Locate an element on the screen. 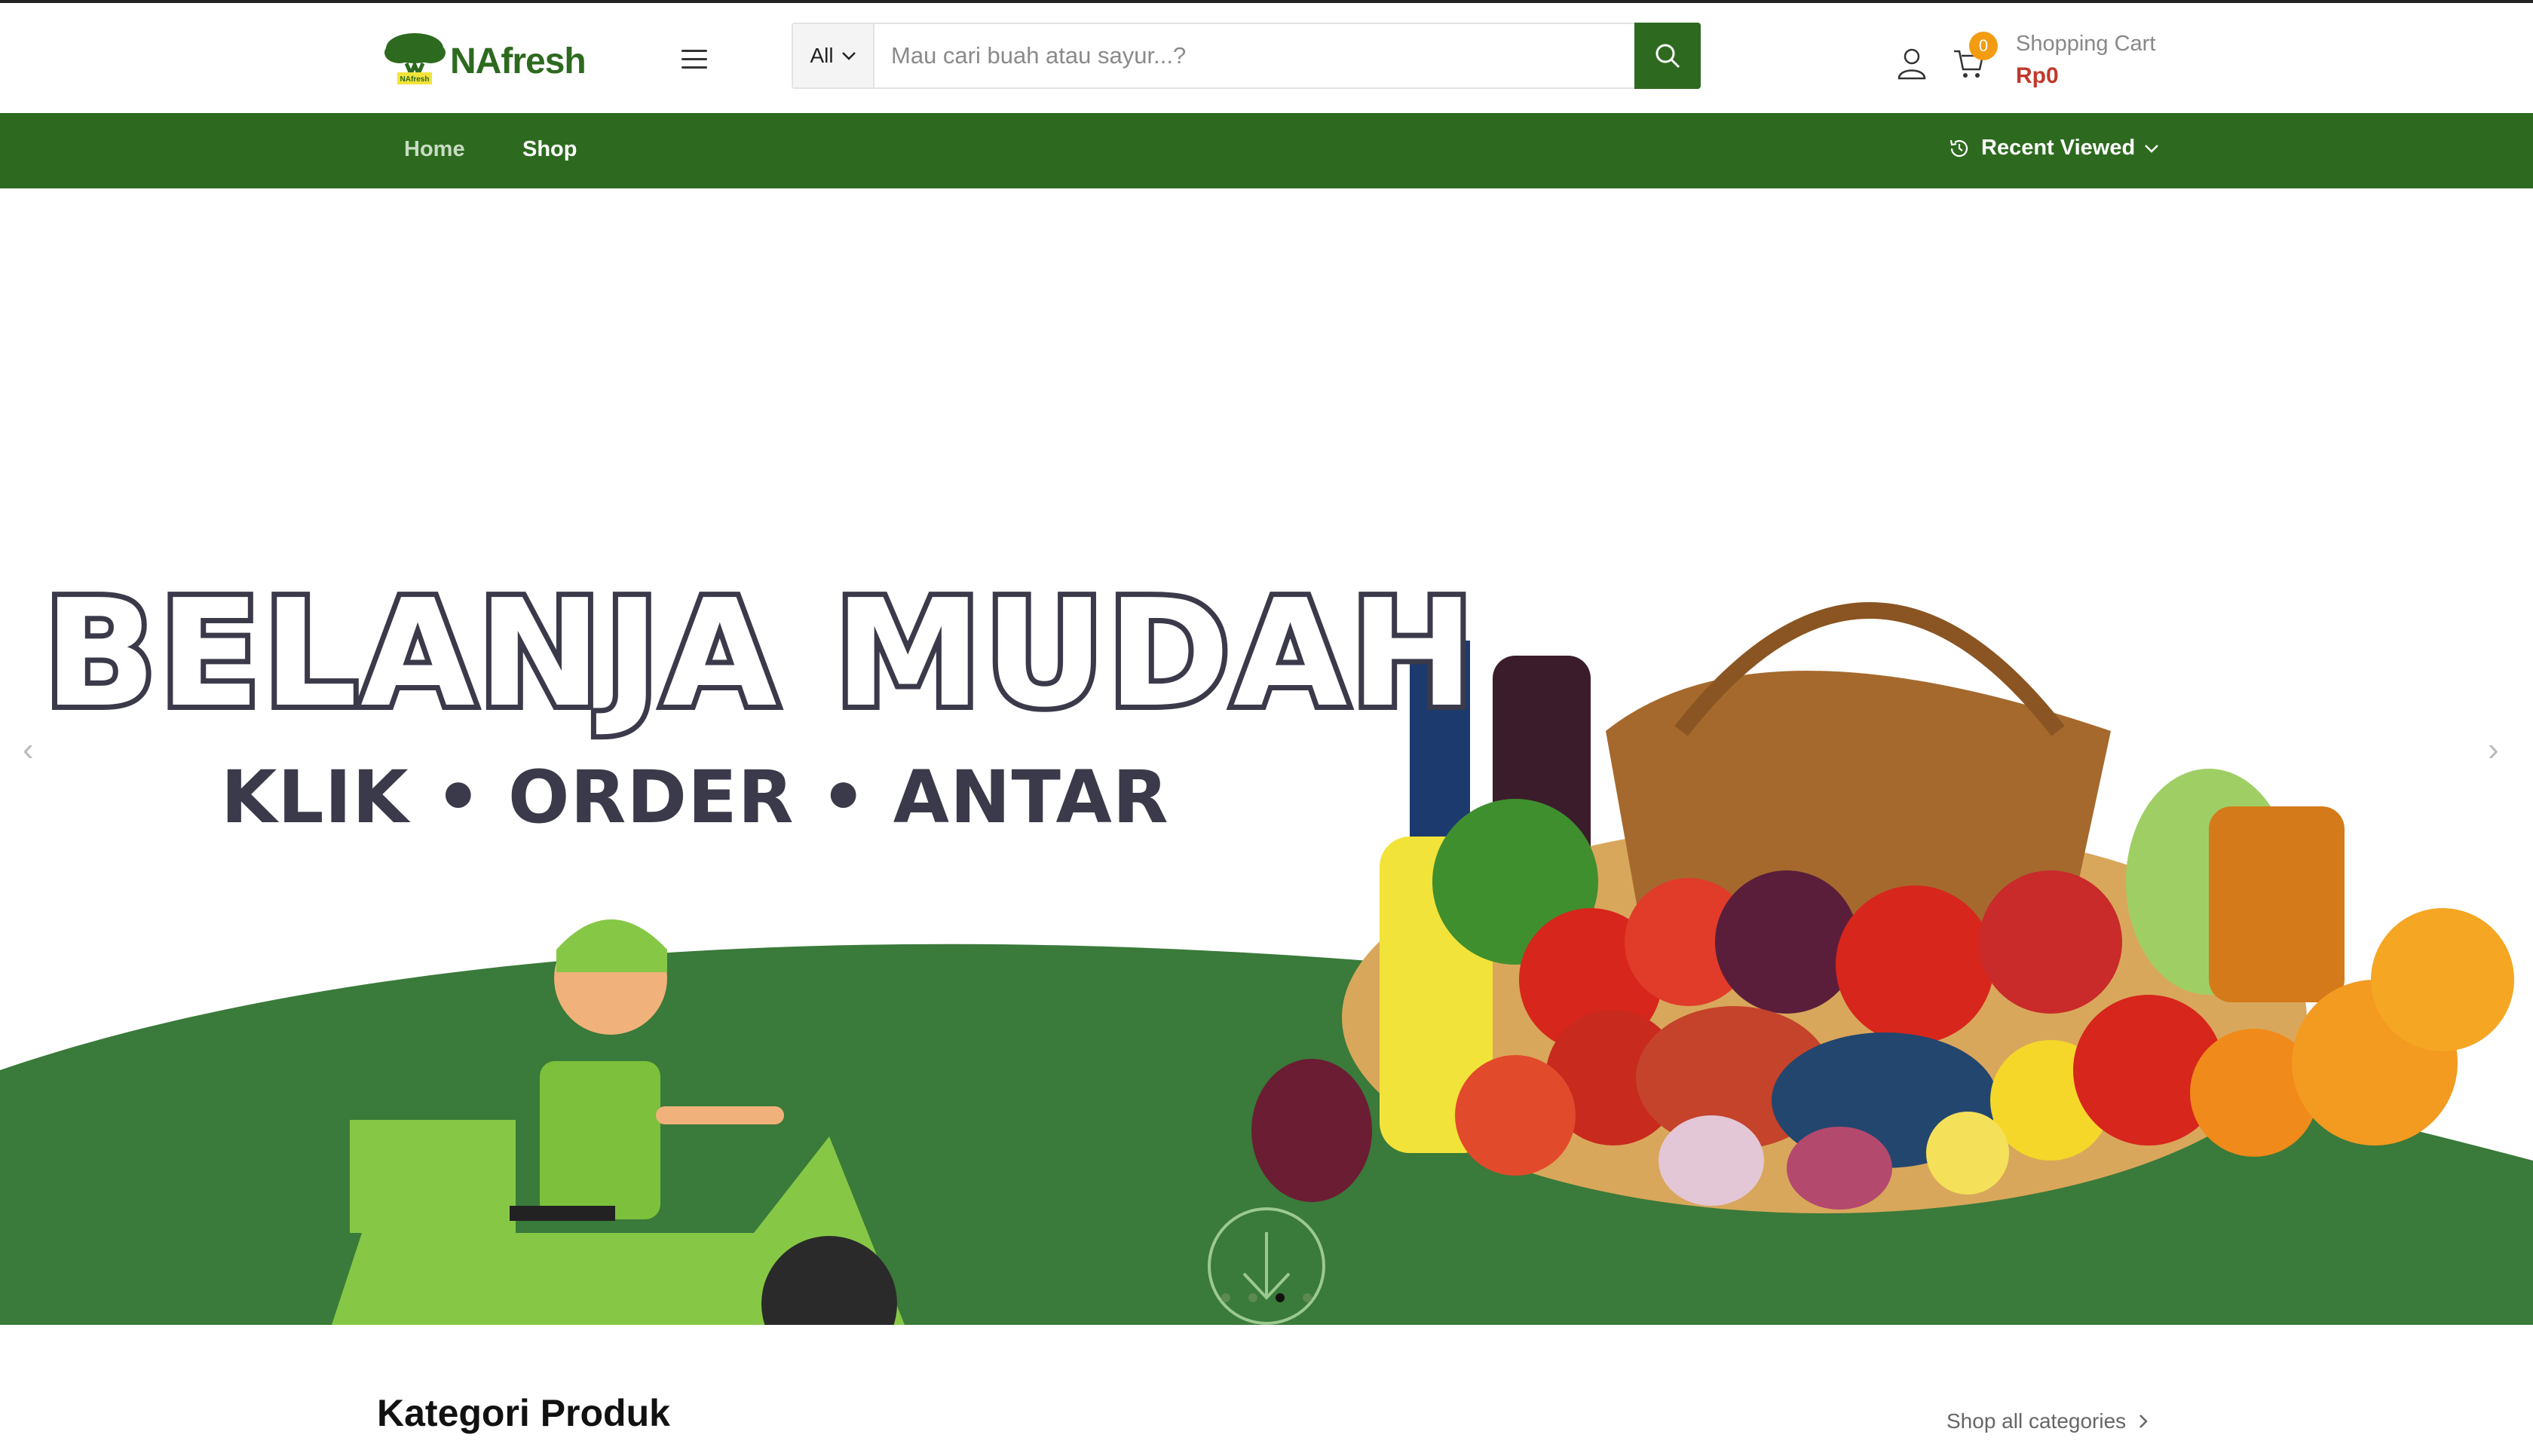  search-bar: All is located at coordinates (1246, 56).